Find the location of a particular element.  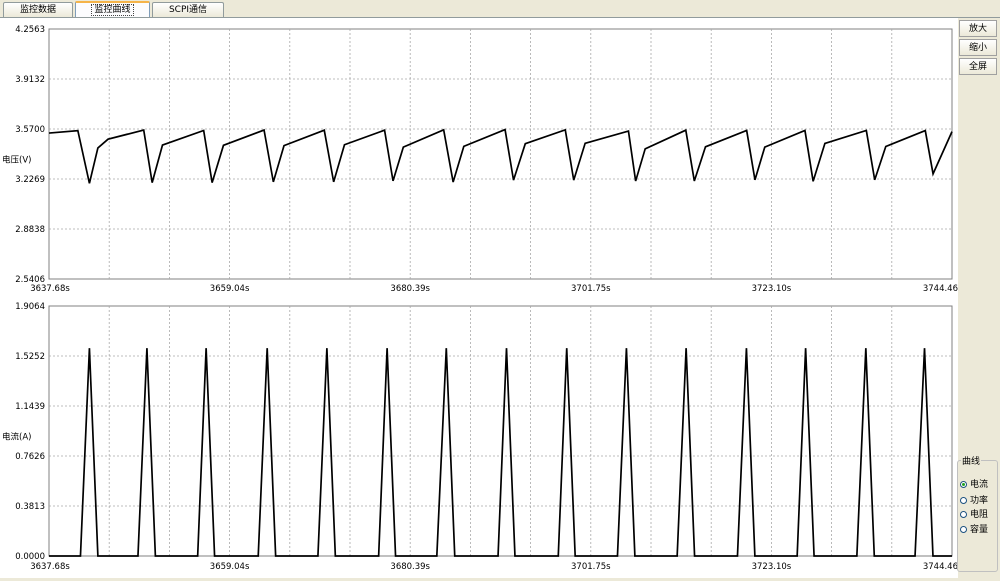

current-ytick-label: 0.3813 is located at coordinates (30, 507).